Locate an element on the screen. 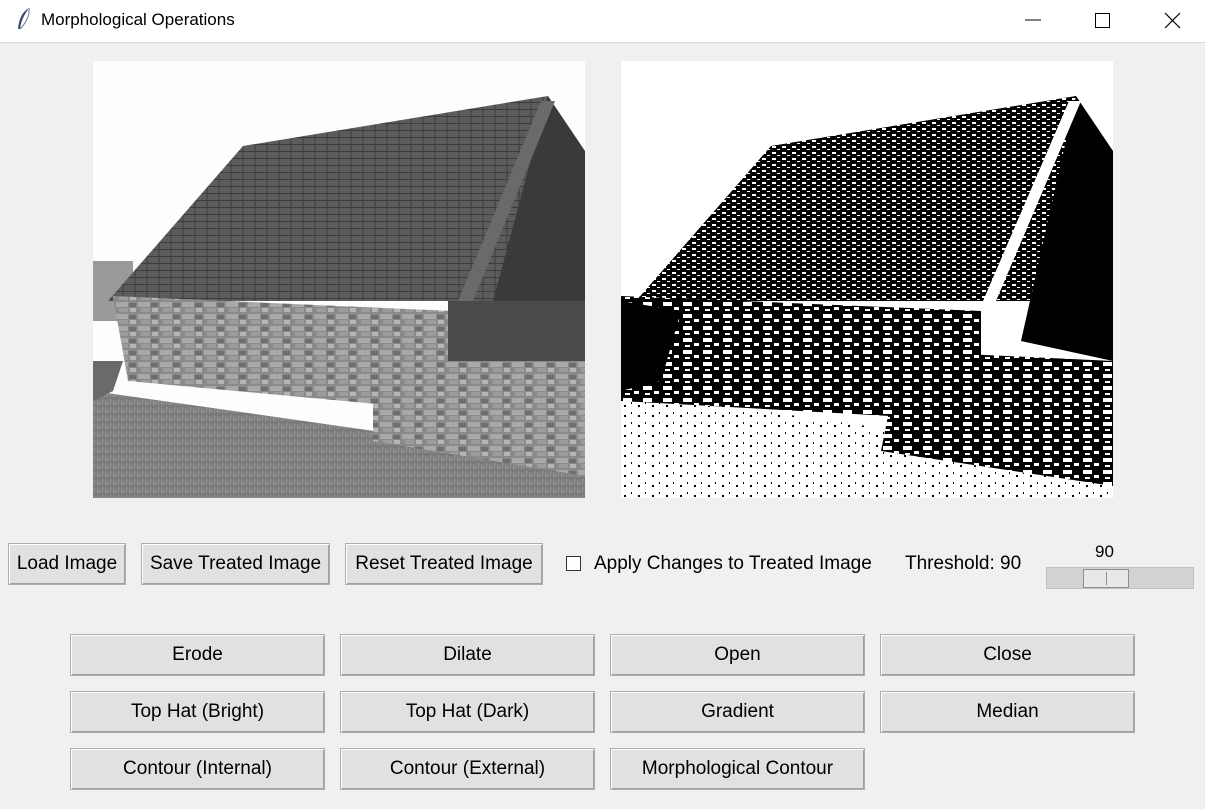  feather-icon is located at coordinates (24, 18).